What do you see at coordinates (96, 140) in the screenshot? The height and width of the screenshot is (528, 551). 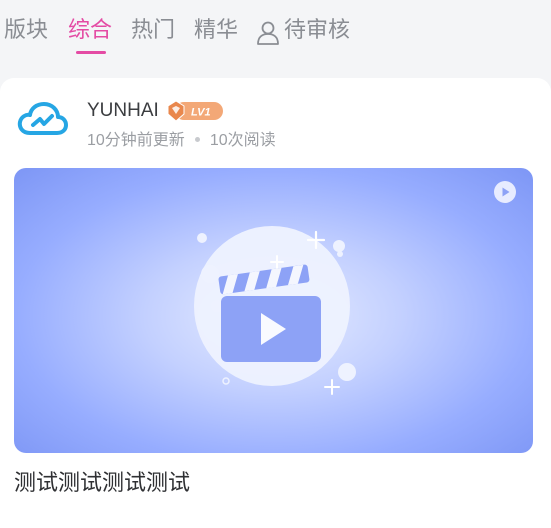 I see `updated-number: 10` at bounding box center [96, 140].